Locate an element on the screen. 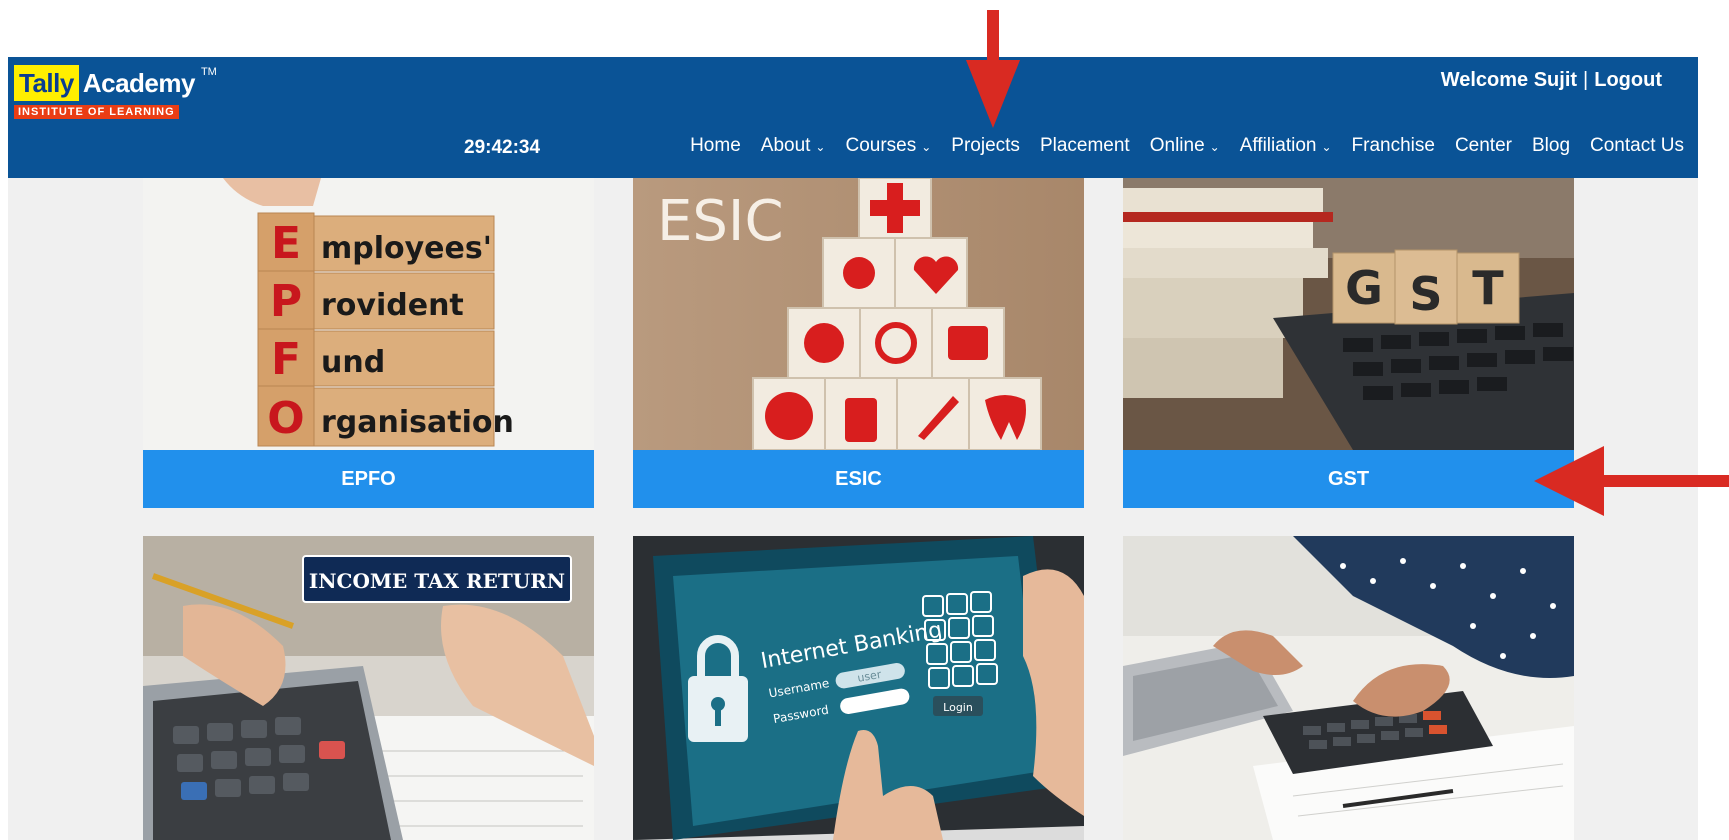 The height and width of the screenshot is (840, 1729). nav-item-contact-us: Contact Us is located at coordinates (1637, 146).